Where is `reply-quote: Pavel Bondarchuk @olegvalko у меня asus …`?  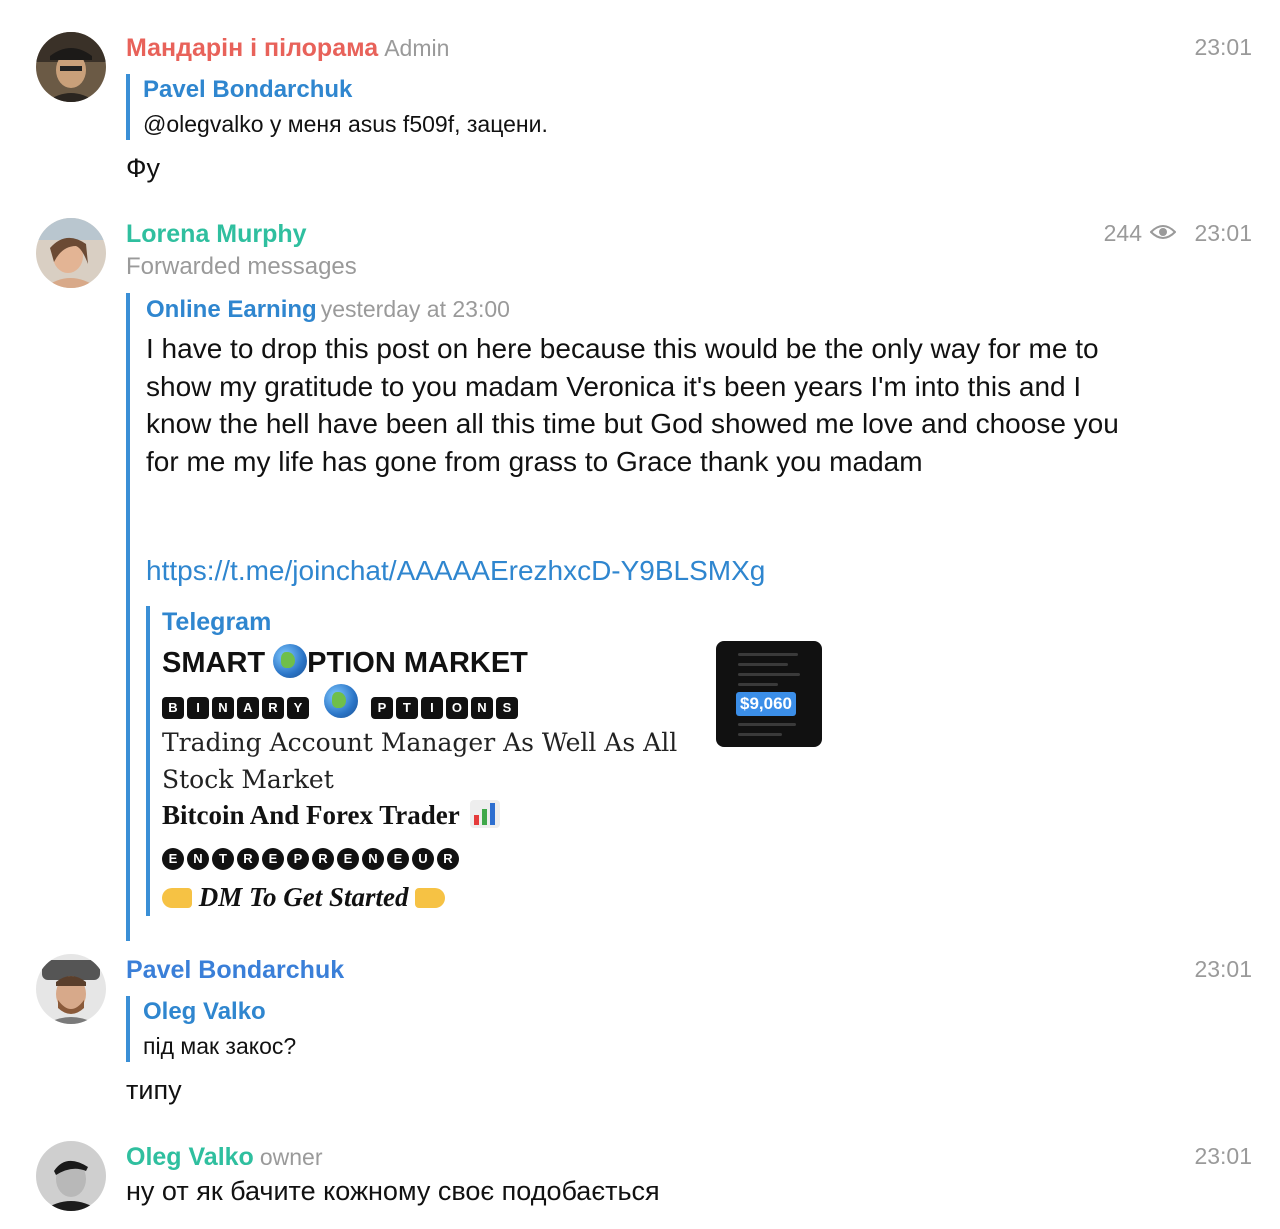 reply-quote: Pavel Bondarchuk @olegvalko у меня asus … is located at coordinates (337, 107).